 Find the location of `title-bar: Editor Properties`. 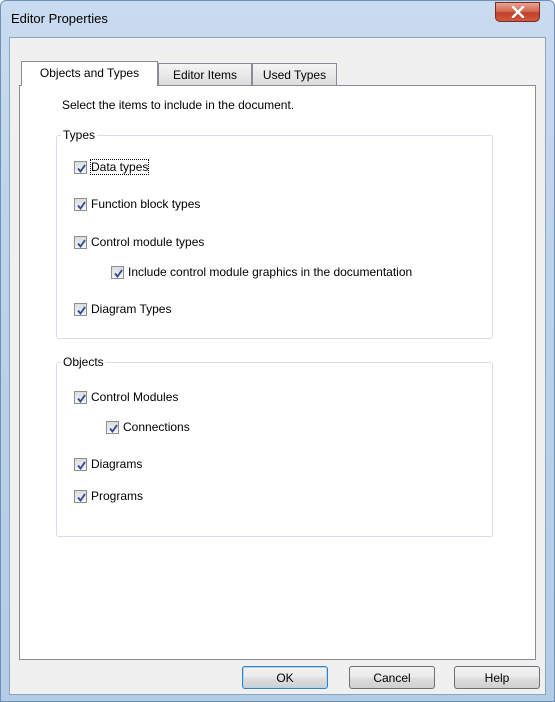

title-bar: Editor Properties is located at coordinates (277, 19).